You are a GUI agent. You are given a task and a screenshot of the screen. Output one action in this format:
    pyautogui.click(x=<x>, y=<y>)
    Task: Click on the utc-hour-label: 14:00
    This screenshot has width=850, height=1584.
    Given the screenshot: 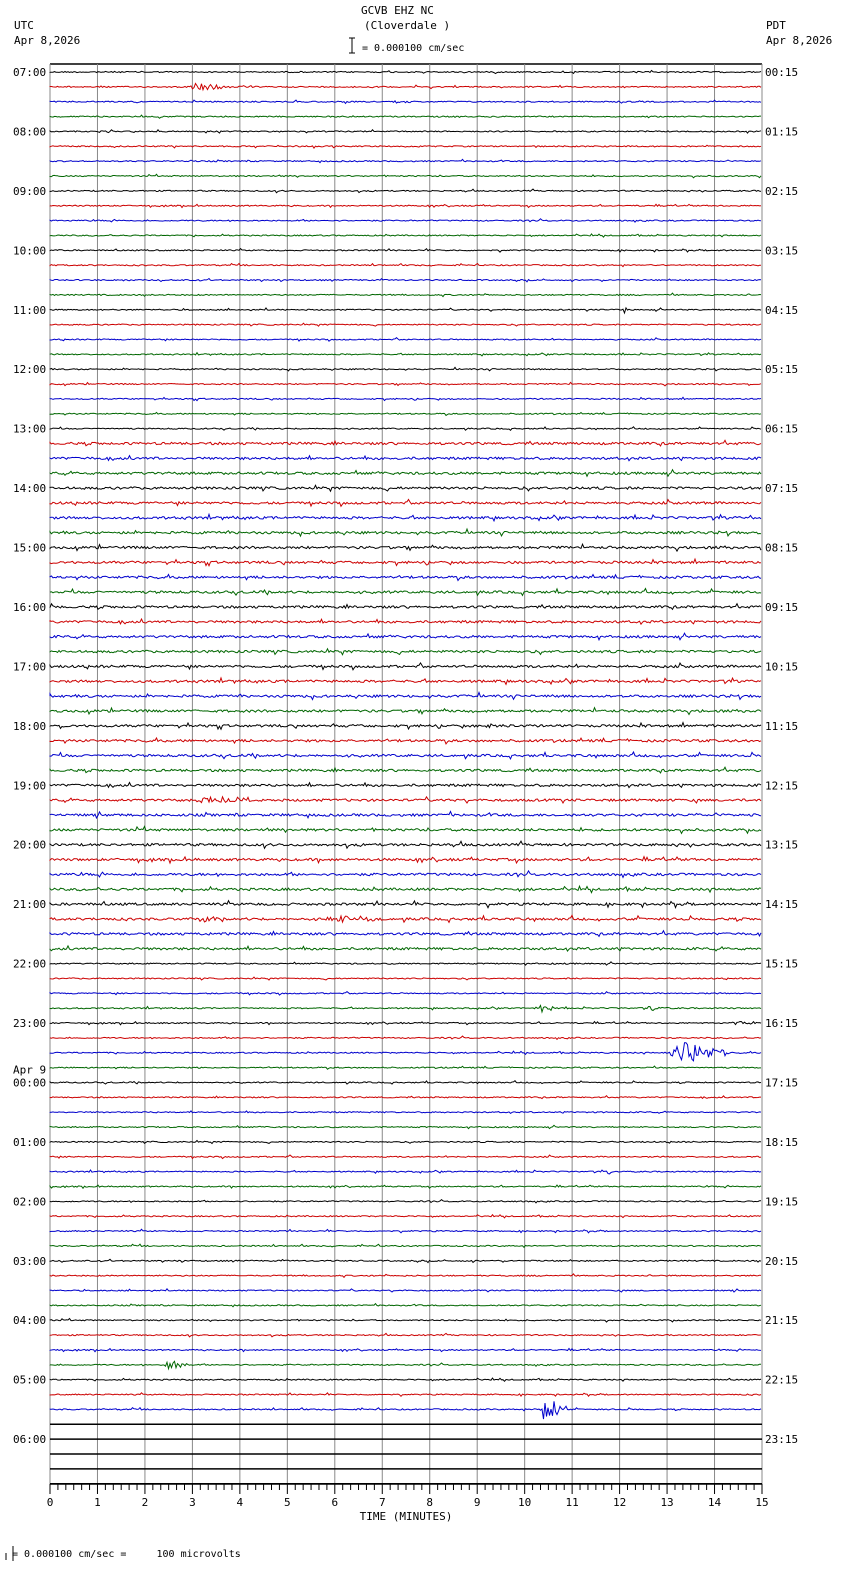 What is the action you would take?
    pyautogui.click(x=29, y=488)
    